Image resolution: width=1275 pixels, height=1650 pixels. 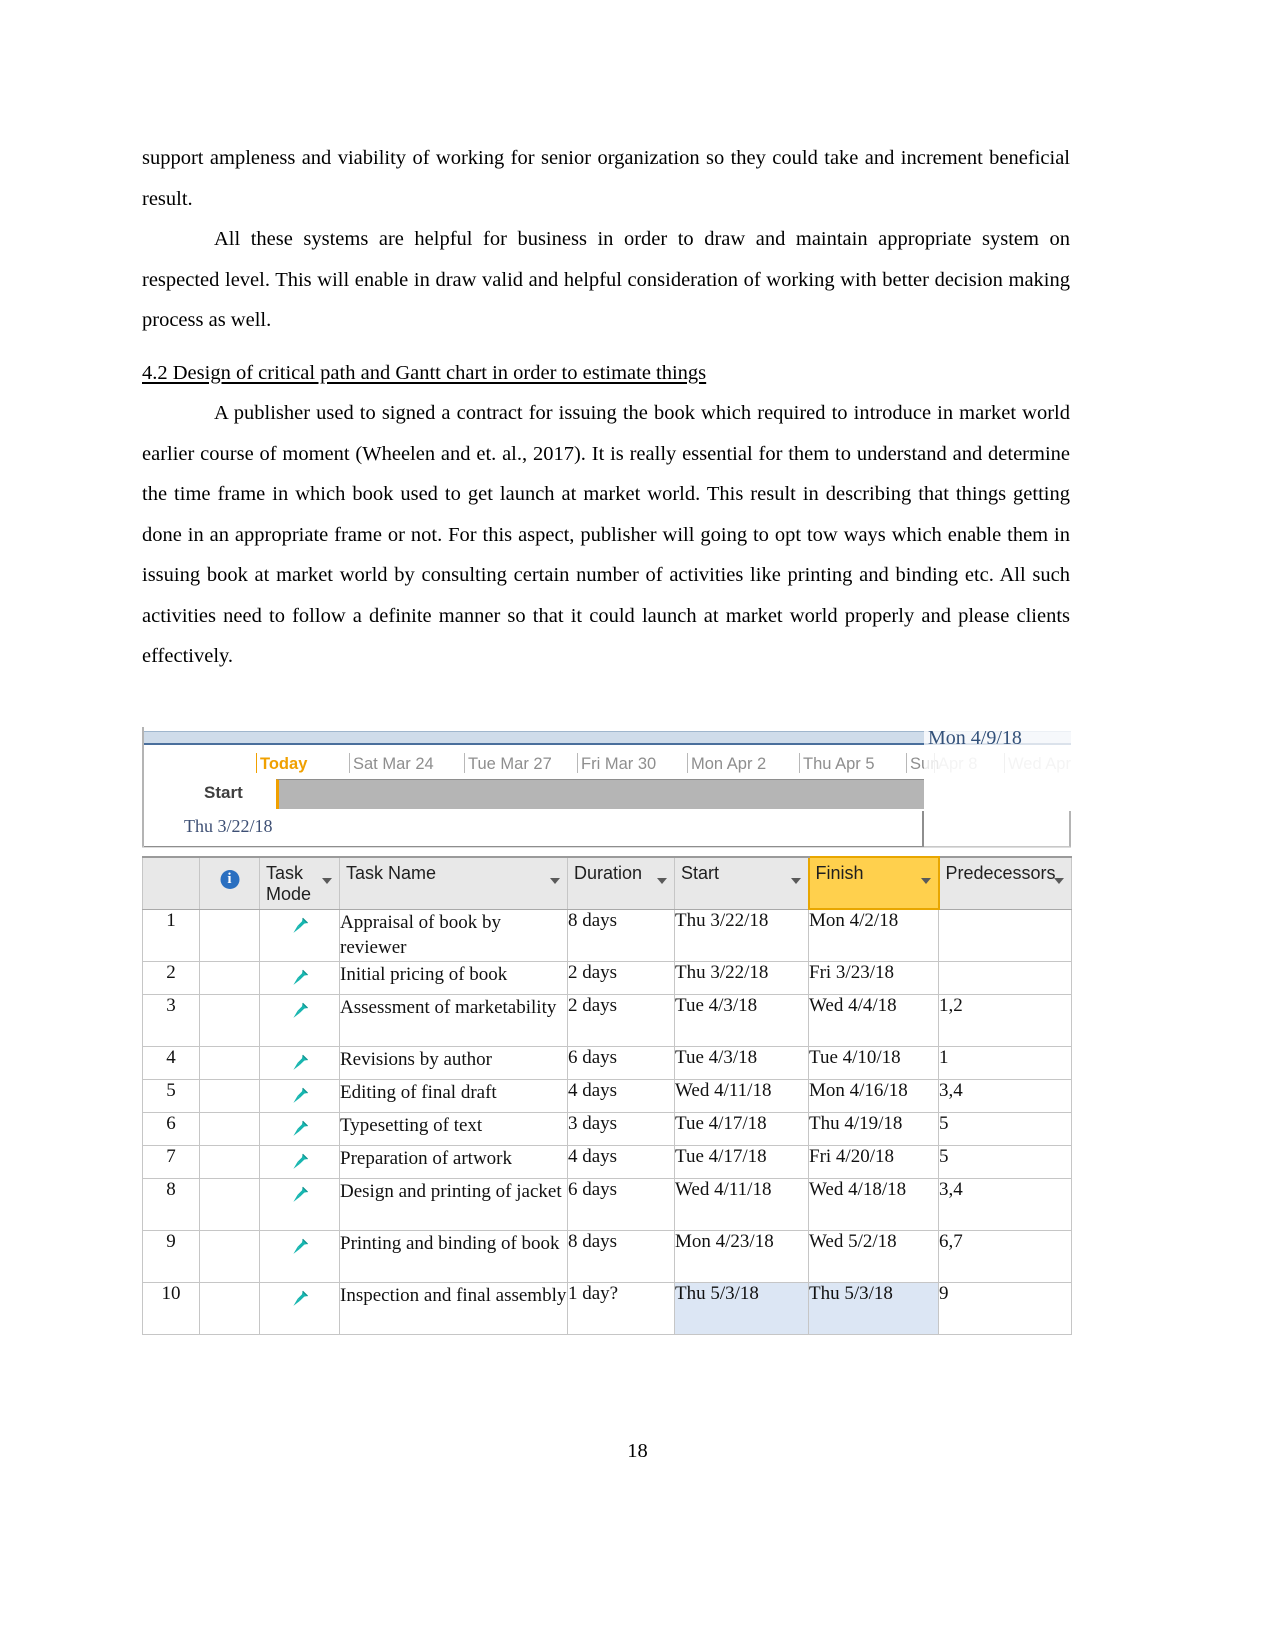 I want to click on column-header-predecessors: Predecessors, so click(x=1005, y=883).